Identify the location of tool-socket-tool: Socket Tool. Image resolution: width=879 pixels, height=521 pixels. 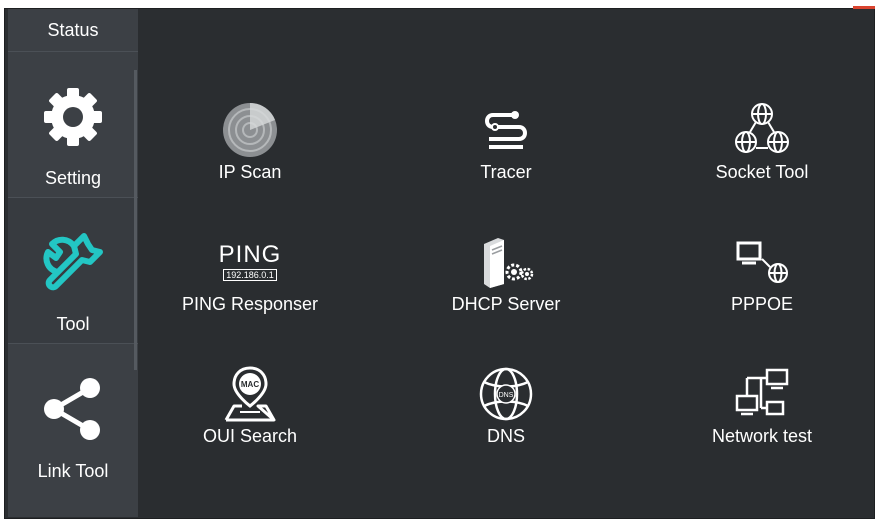
(762, 153).